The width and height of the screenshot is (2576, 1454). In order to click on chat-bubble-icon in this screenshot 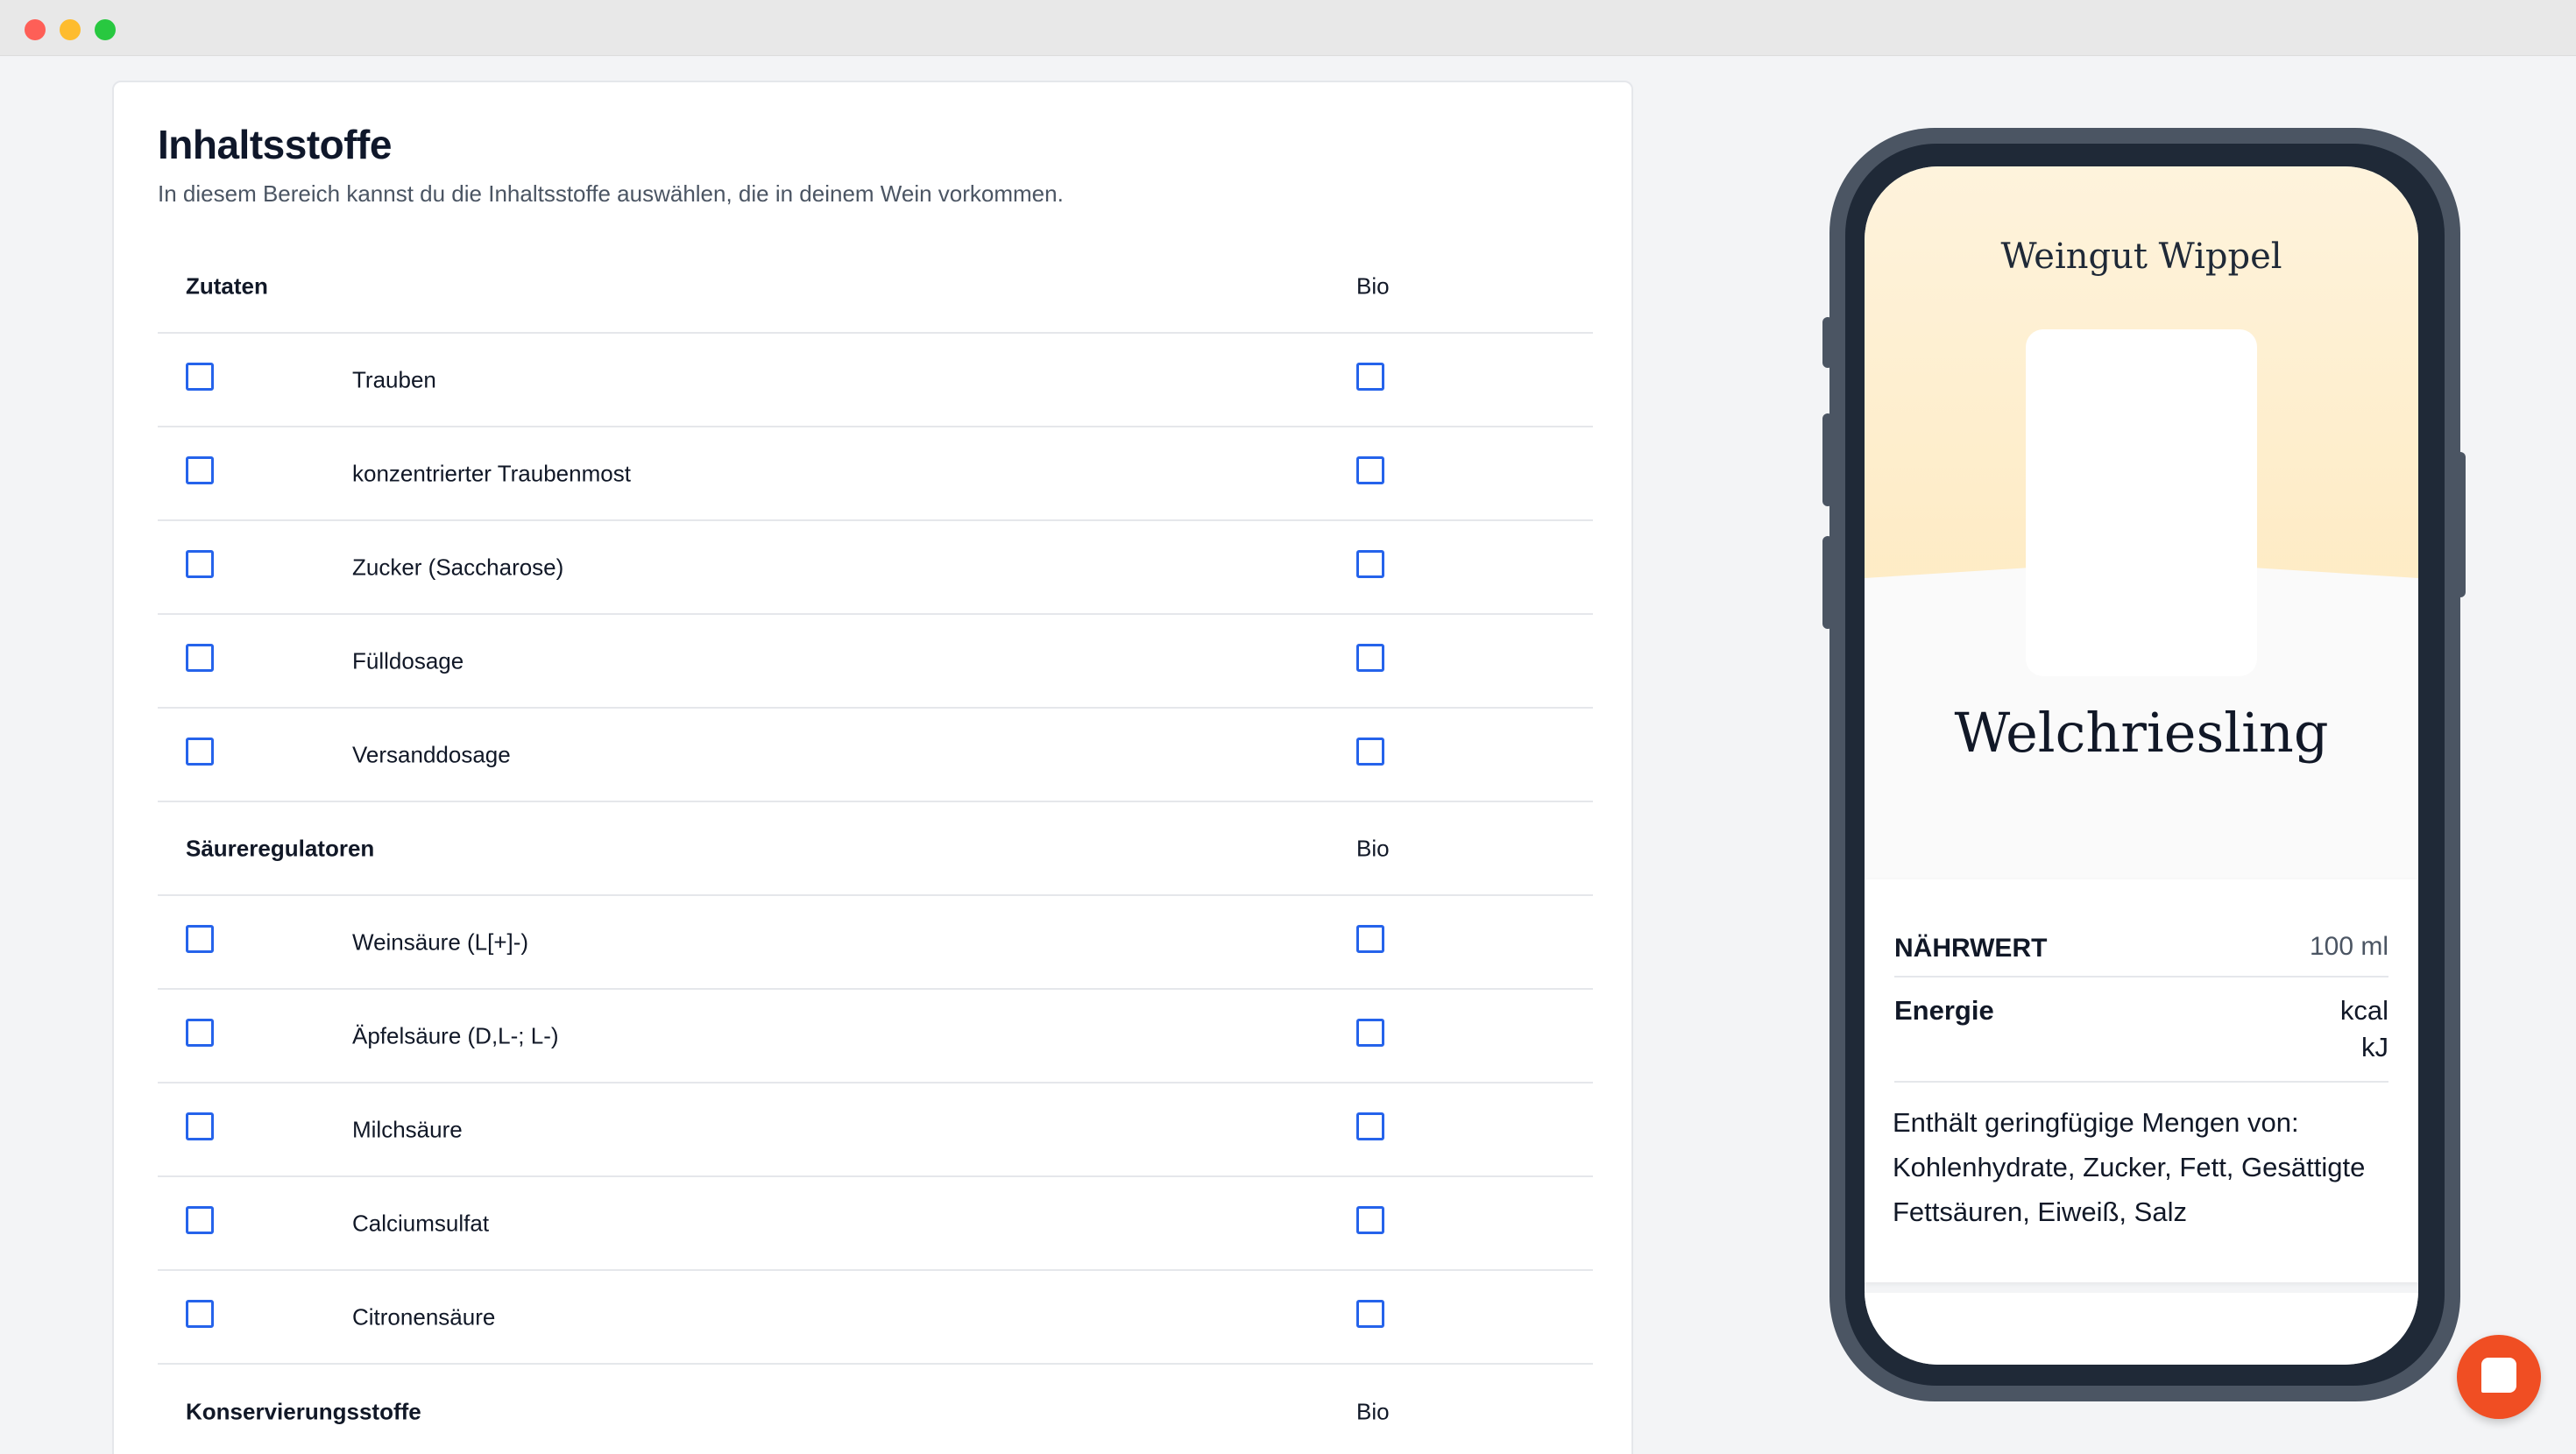, I will do `click(2498, 1375)`.